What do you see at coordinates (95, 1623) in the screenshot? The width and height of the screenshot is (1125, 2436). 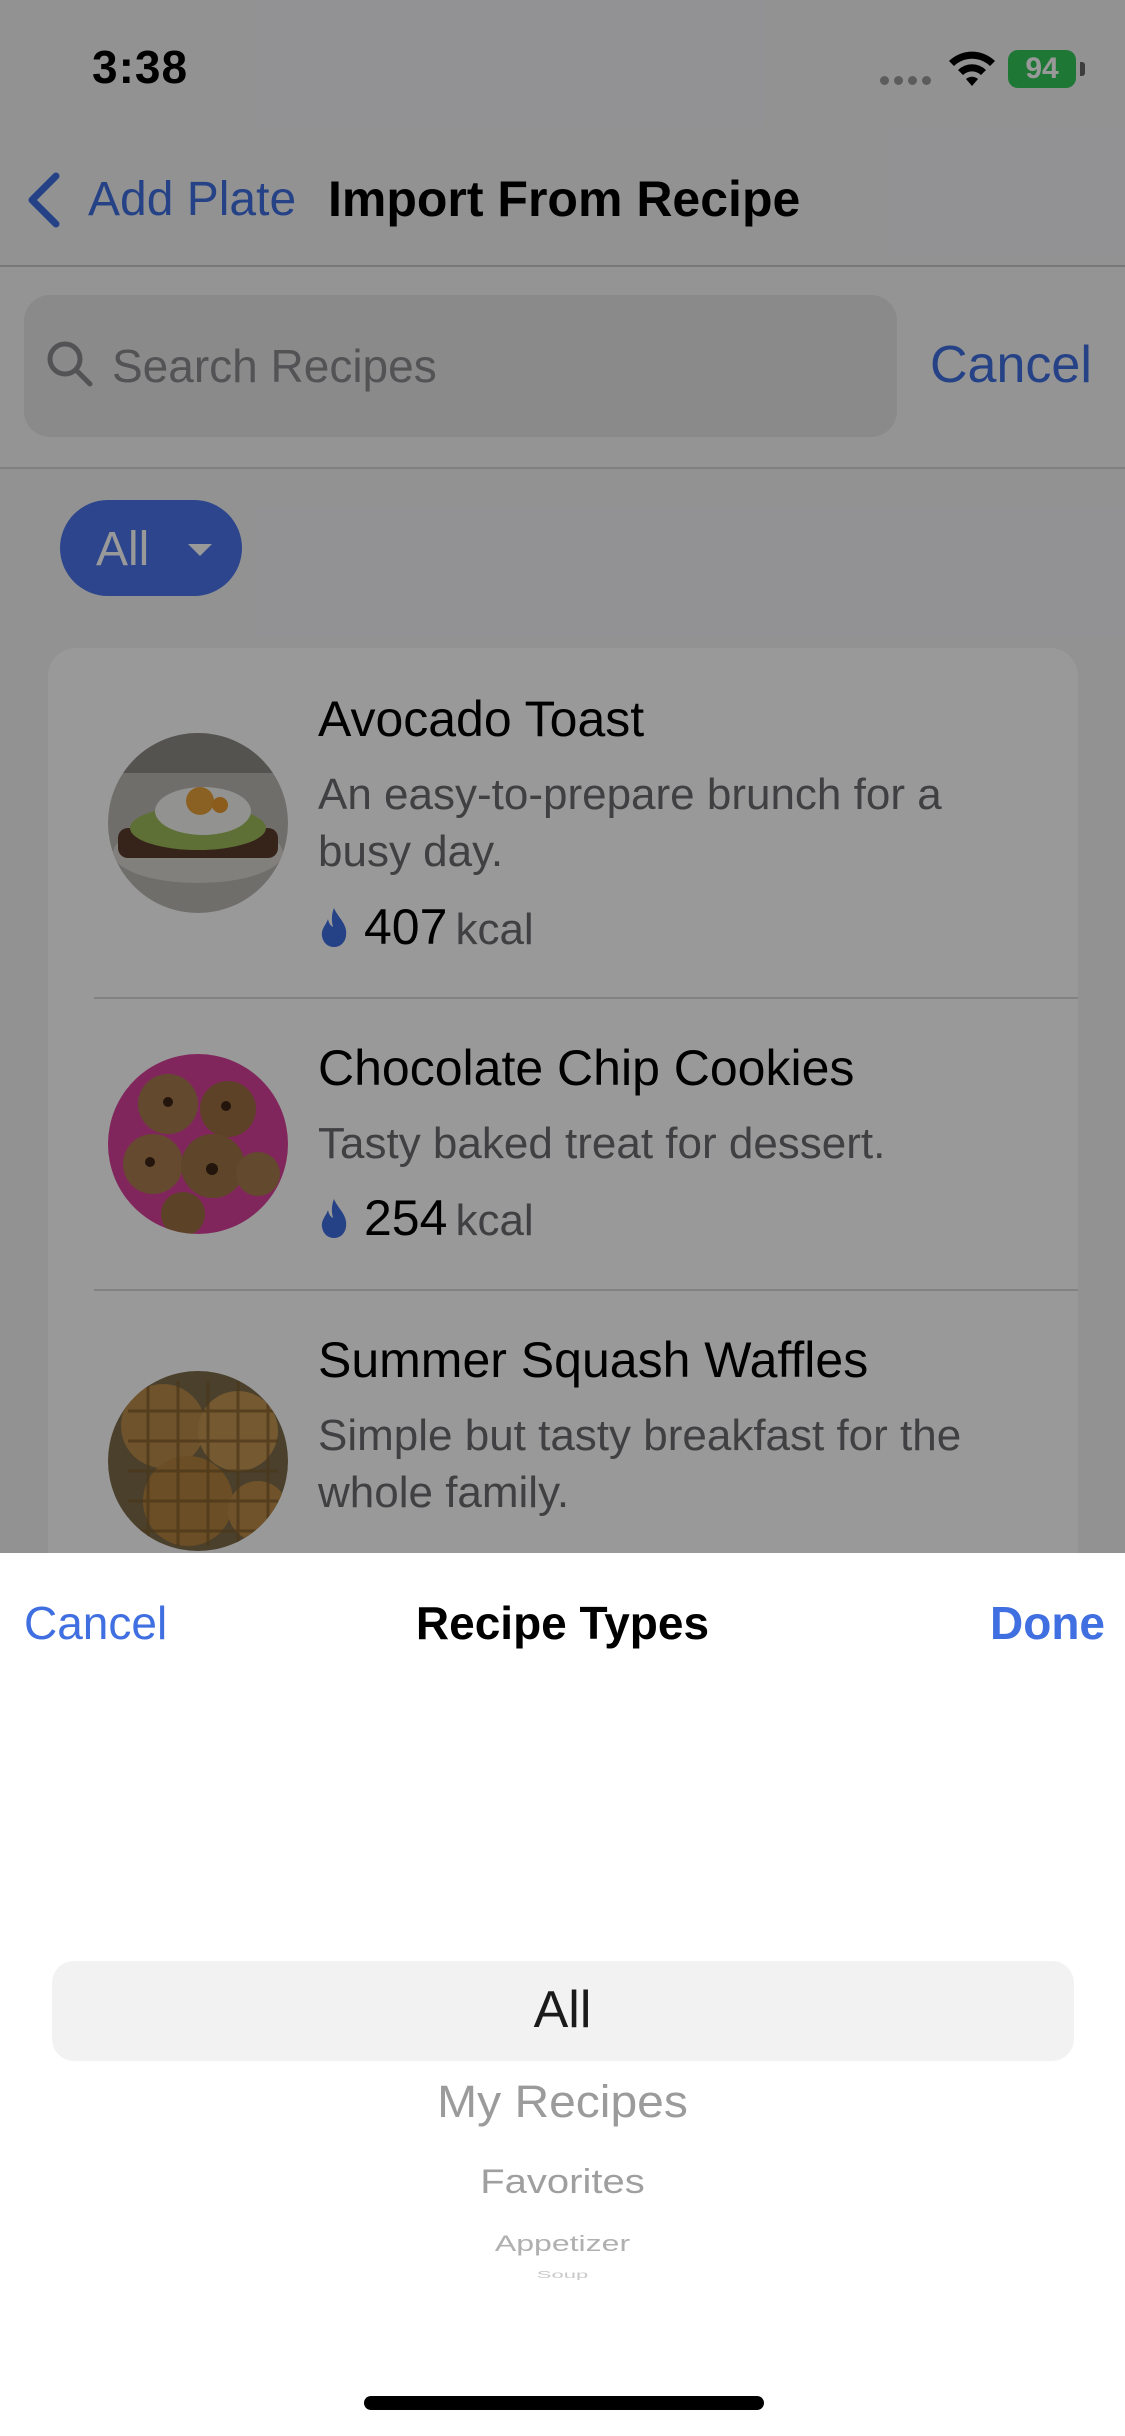 I see `sheet-cancel-button: Cancel` at bounding box center [95, 1623].